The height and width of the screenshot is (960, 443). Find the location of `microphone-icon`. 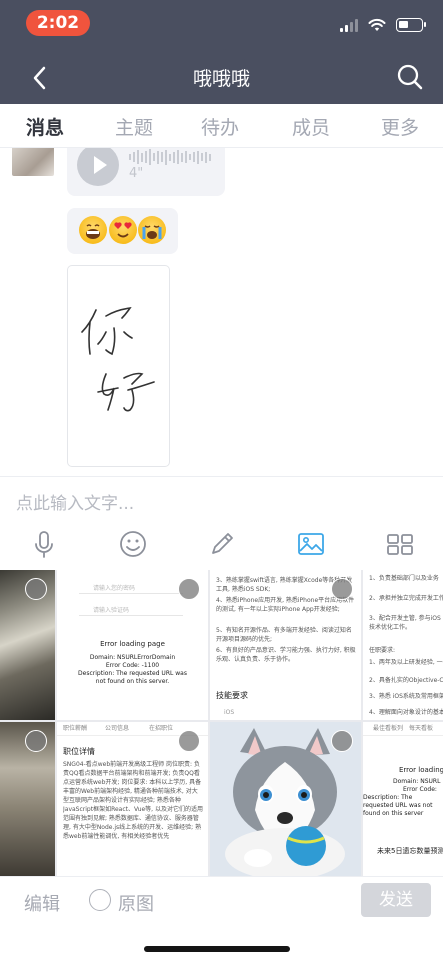

microphone-icon is located at coordinates (44, 544).